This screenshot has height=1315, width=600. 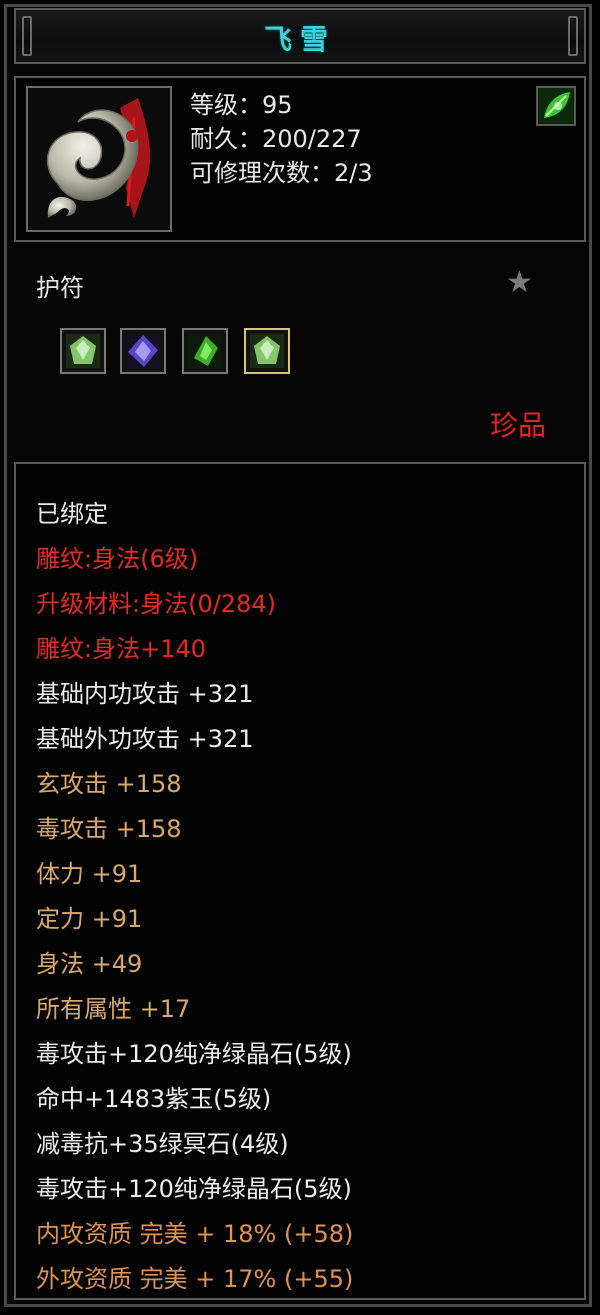 What do you see at coordinates (89, 964) in the screenshot?
I see `property-line: 身法 +49` at bounding box center [89, 964].